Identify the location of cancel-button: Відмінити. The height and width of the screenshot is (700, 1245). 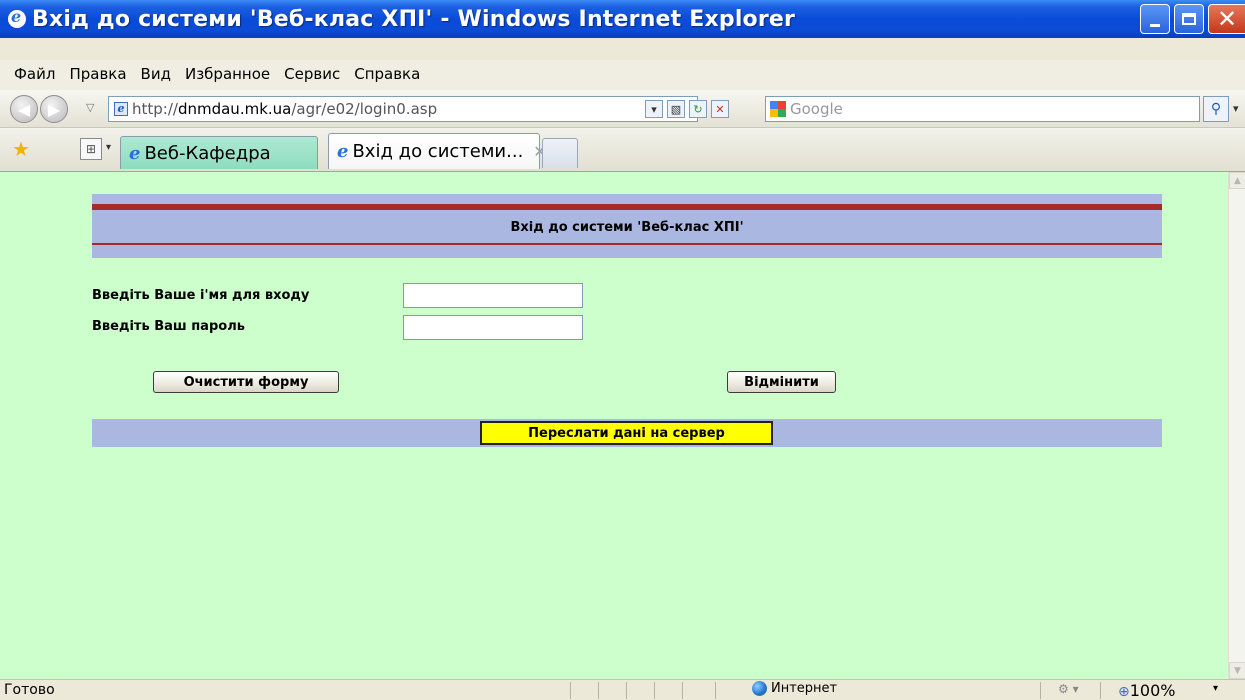
(781, 382).